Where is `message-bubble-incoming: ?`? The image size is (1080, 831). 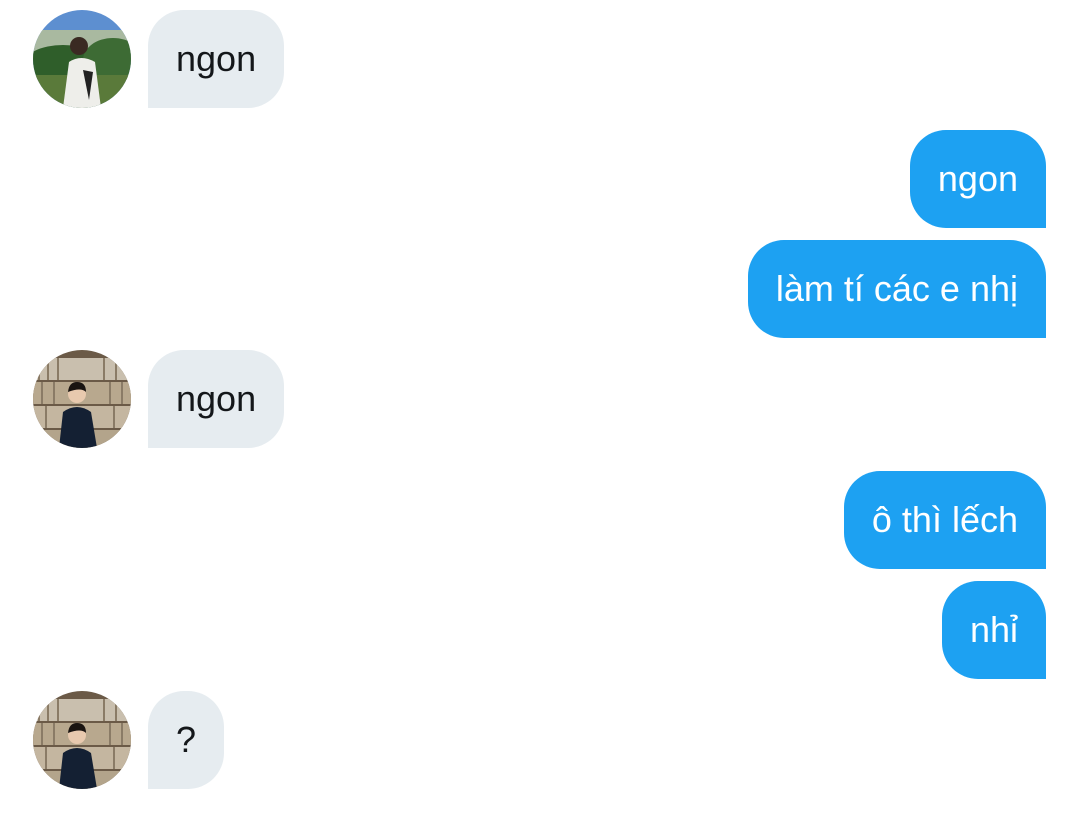 message-bubble-incoming: ? is located at coordinates (186, 740).